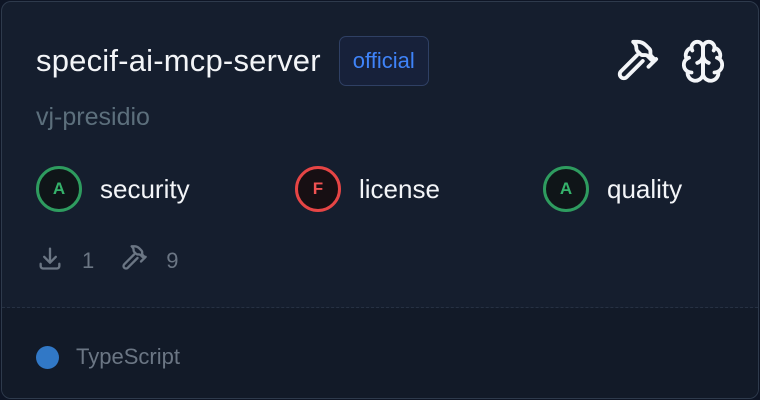  Describe the element at coordinates (703, 61) in the screenshot. I see `brain-icon` at that location.